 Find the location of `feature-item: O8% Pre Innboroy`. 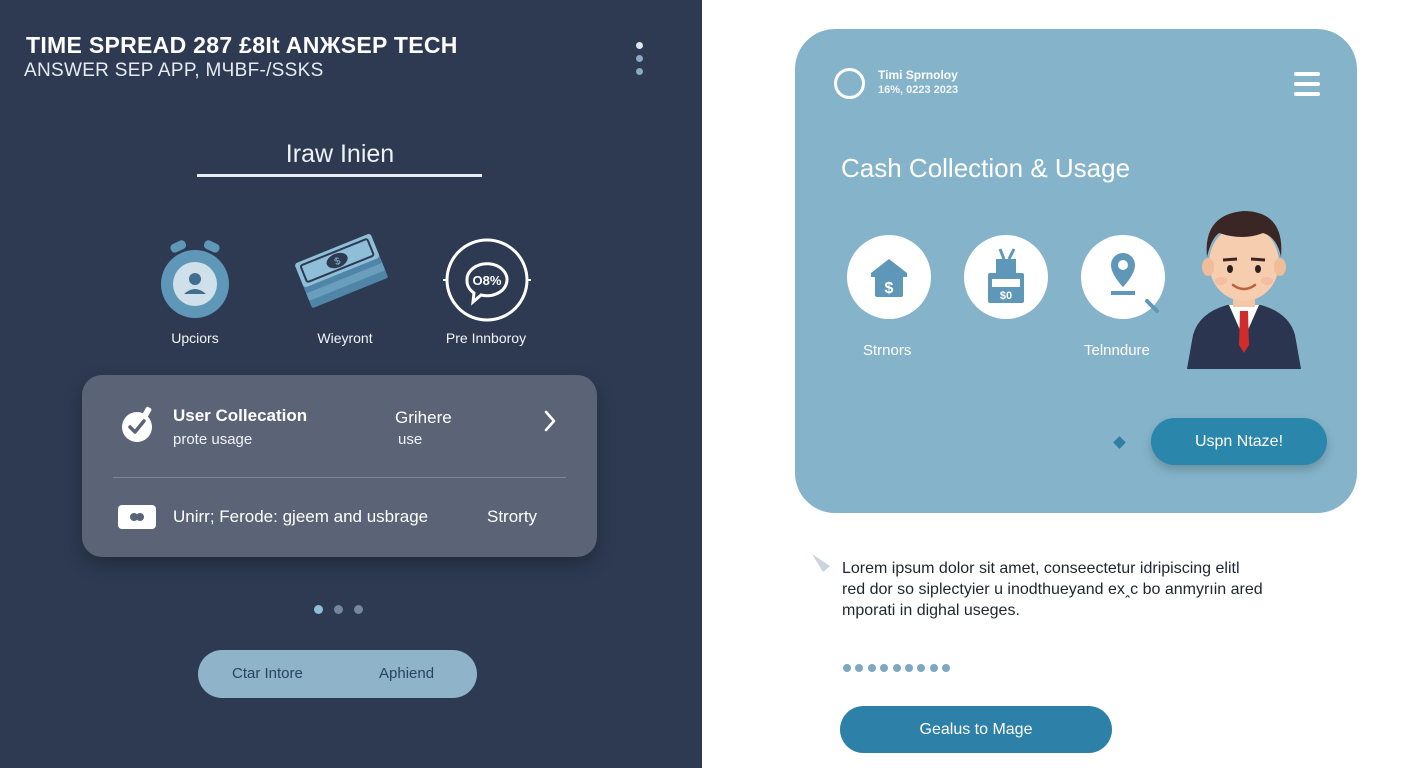

feature-item: O8% Pre Innboroy is located at coordinates (486, 288).